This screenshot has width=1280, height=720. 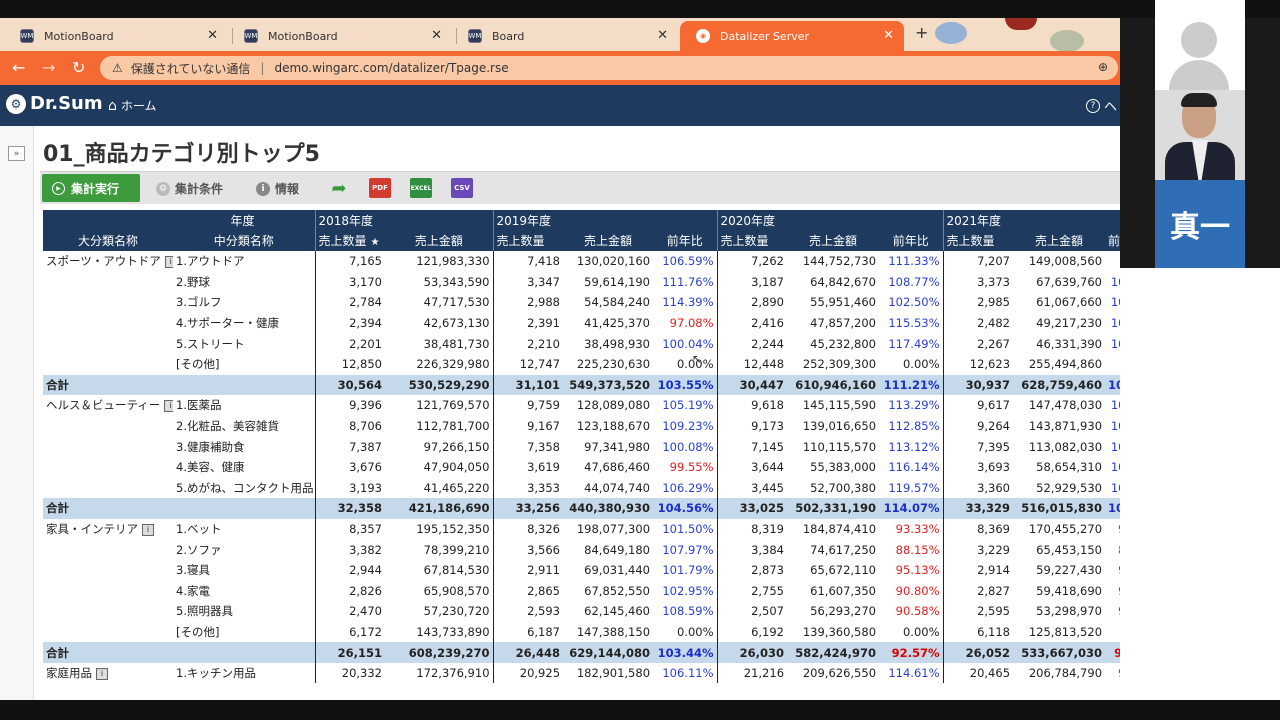 What do you see at coordinates (911, 405) in the screenshot?
I see `yoy-cell: 113.29%` at bounding box center [911, 405].